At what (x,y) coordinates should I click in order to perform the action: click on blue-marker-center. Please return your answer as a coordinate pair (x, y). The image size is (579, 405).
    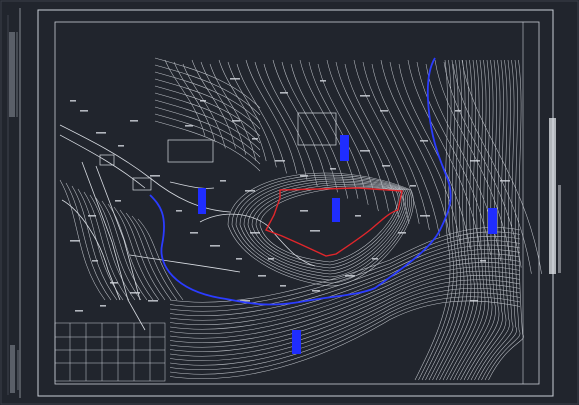
    Looking at the image, I should click on (336, 210).